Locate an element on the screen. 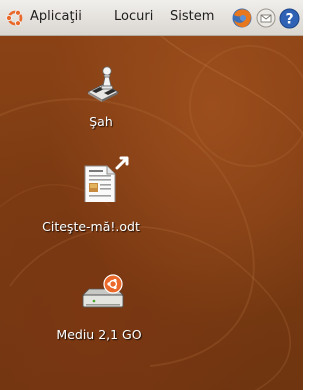 Image resolution: width=320 pixels, height=390 pixels. top-panel: Aplicaţii Locuri Sistem ? is located at coordinates (151, 18).